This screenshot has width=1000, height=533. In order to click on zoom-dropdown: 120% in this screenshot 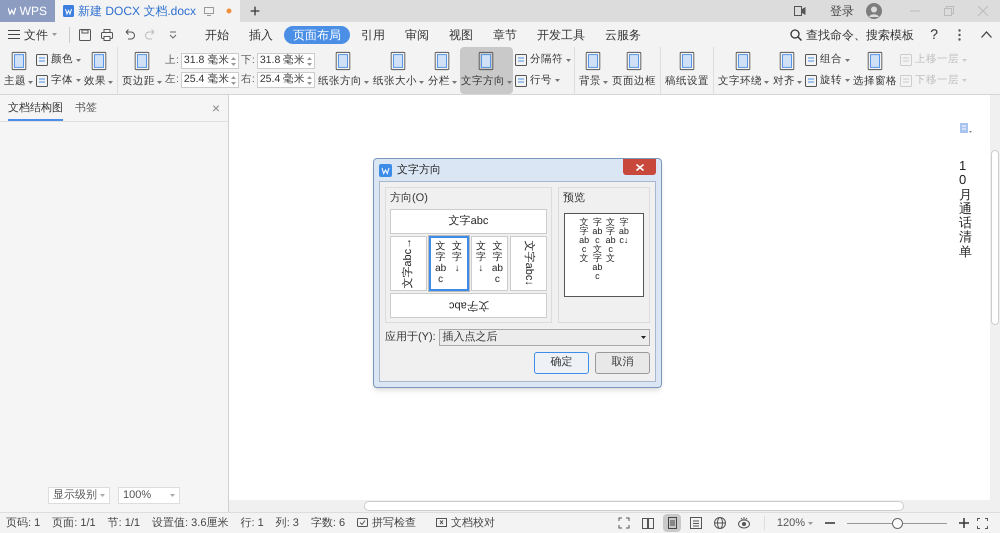, I will do `click(794, 523)`.